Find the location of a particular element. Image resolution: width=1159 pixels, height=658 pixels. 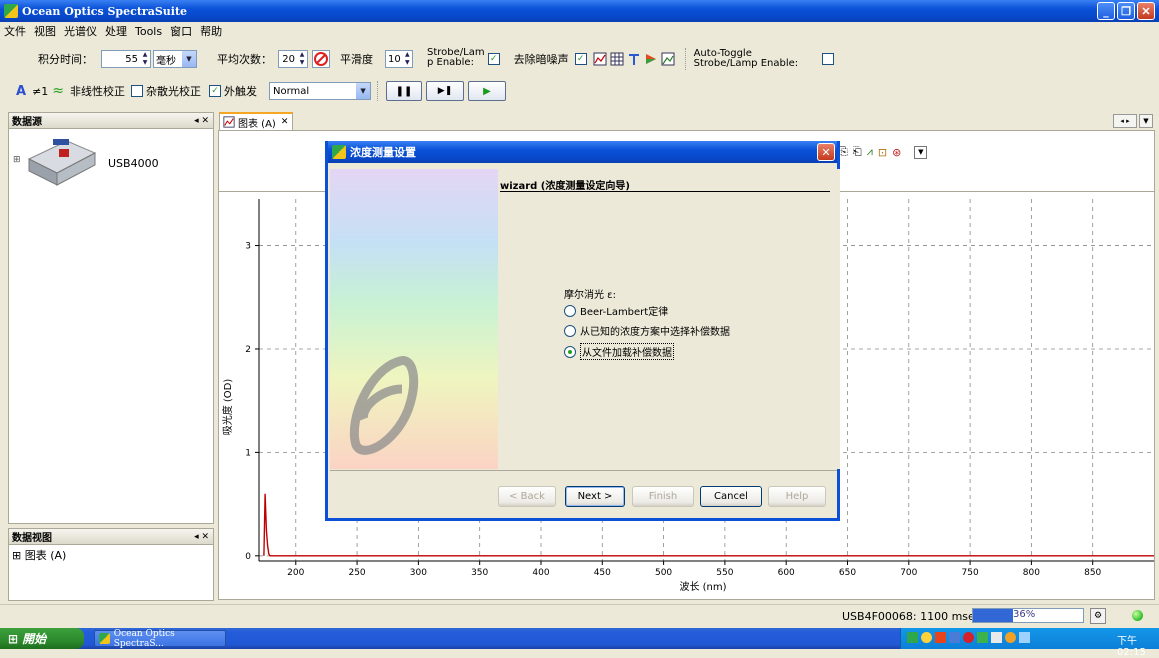

wizard-logo is located at coordinates (384, 405).